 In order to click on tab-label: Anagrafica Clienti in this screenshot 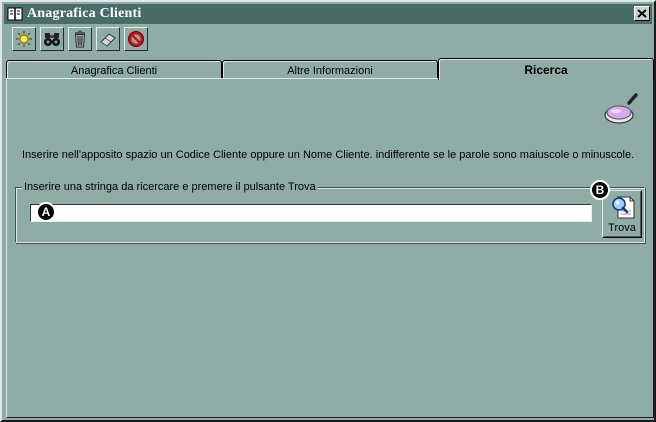, I will do `click(114, 70)`.